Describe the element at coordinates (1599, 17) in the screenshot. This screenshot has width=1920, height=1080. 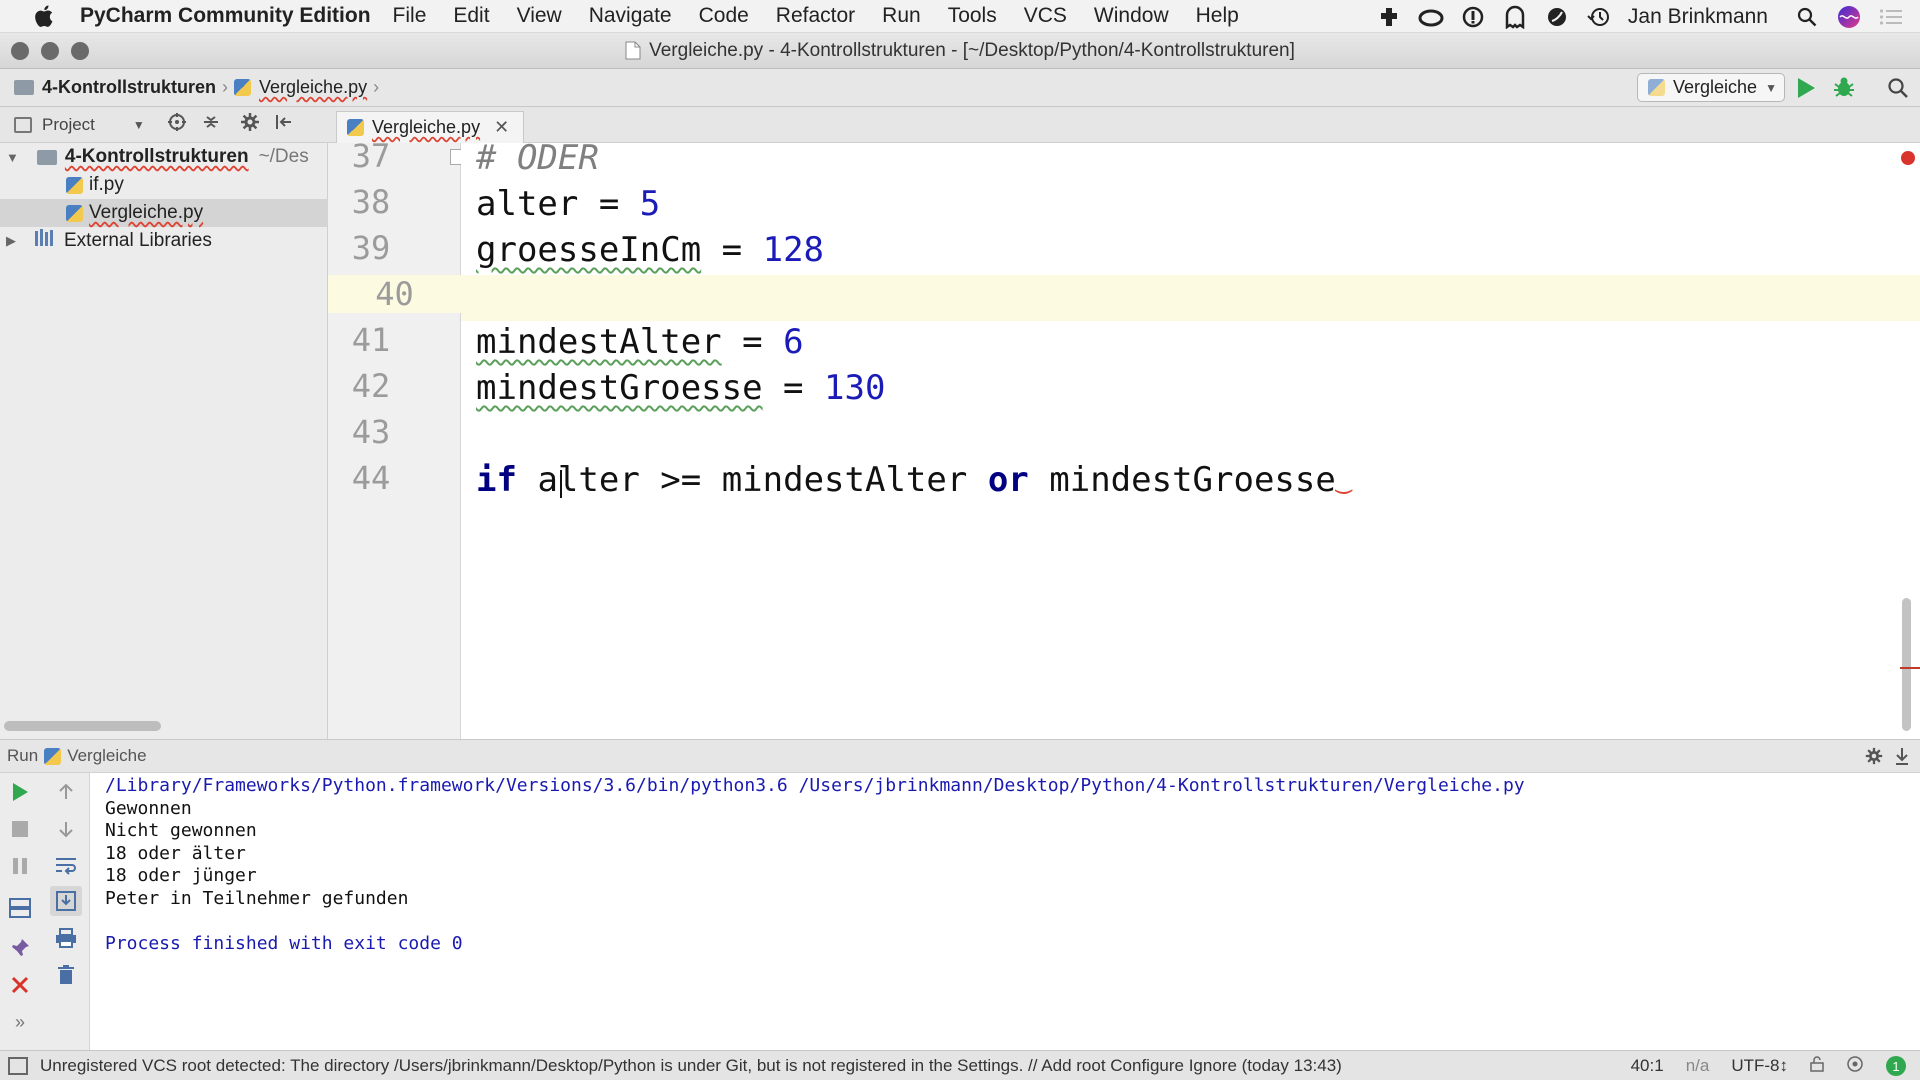
I see `time-machine-icon` at that location.